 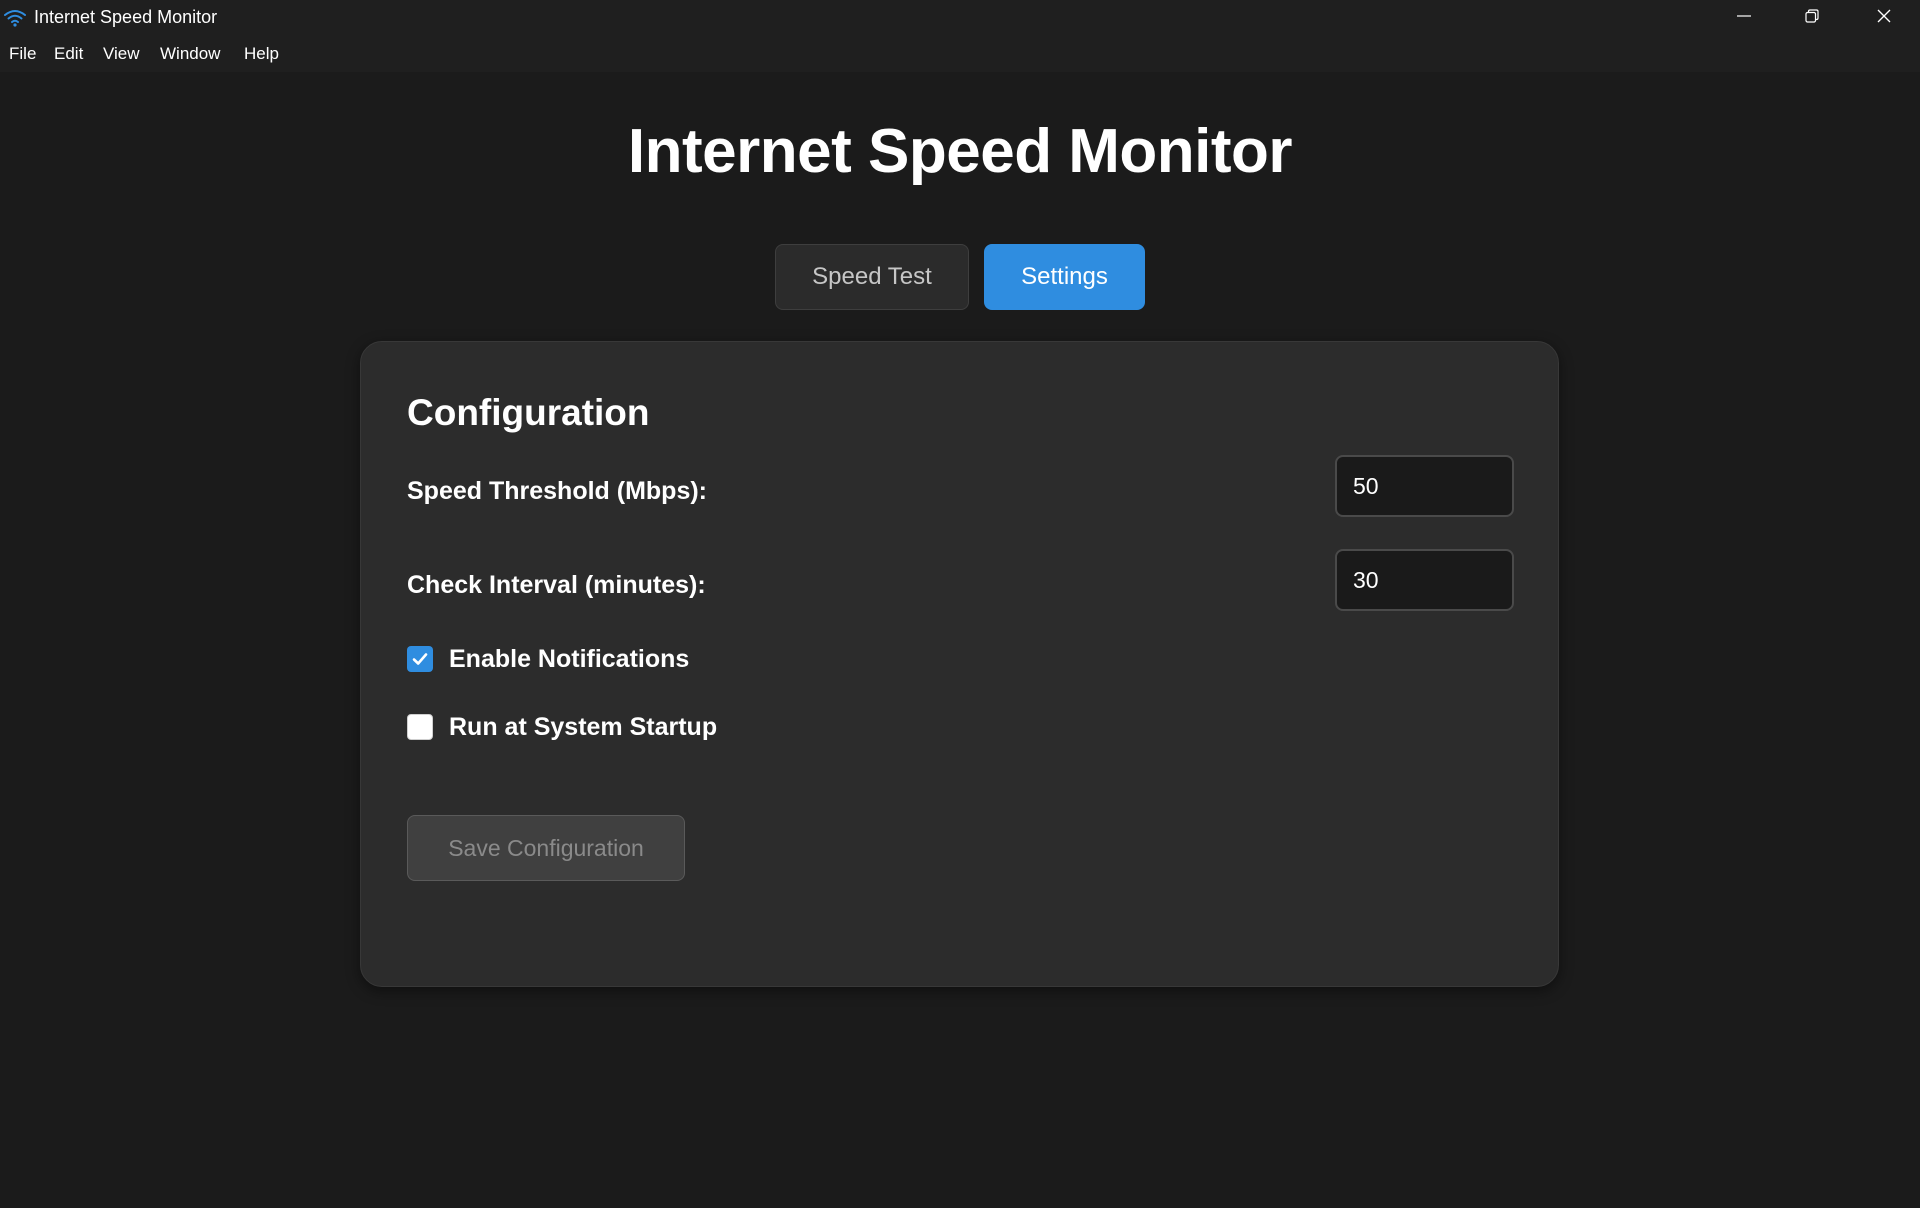 I want to click on menu-edit: Edit, so click(x=68, y=54).